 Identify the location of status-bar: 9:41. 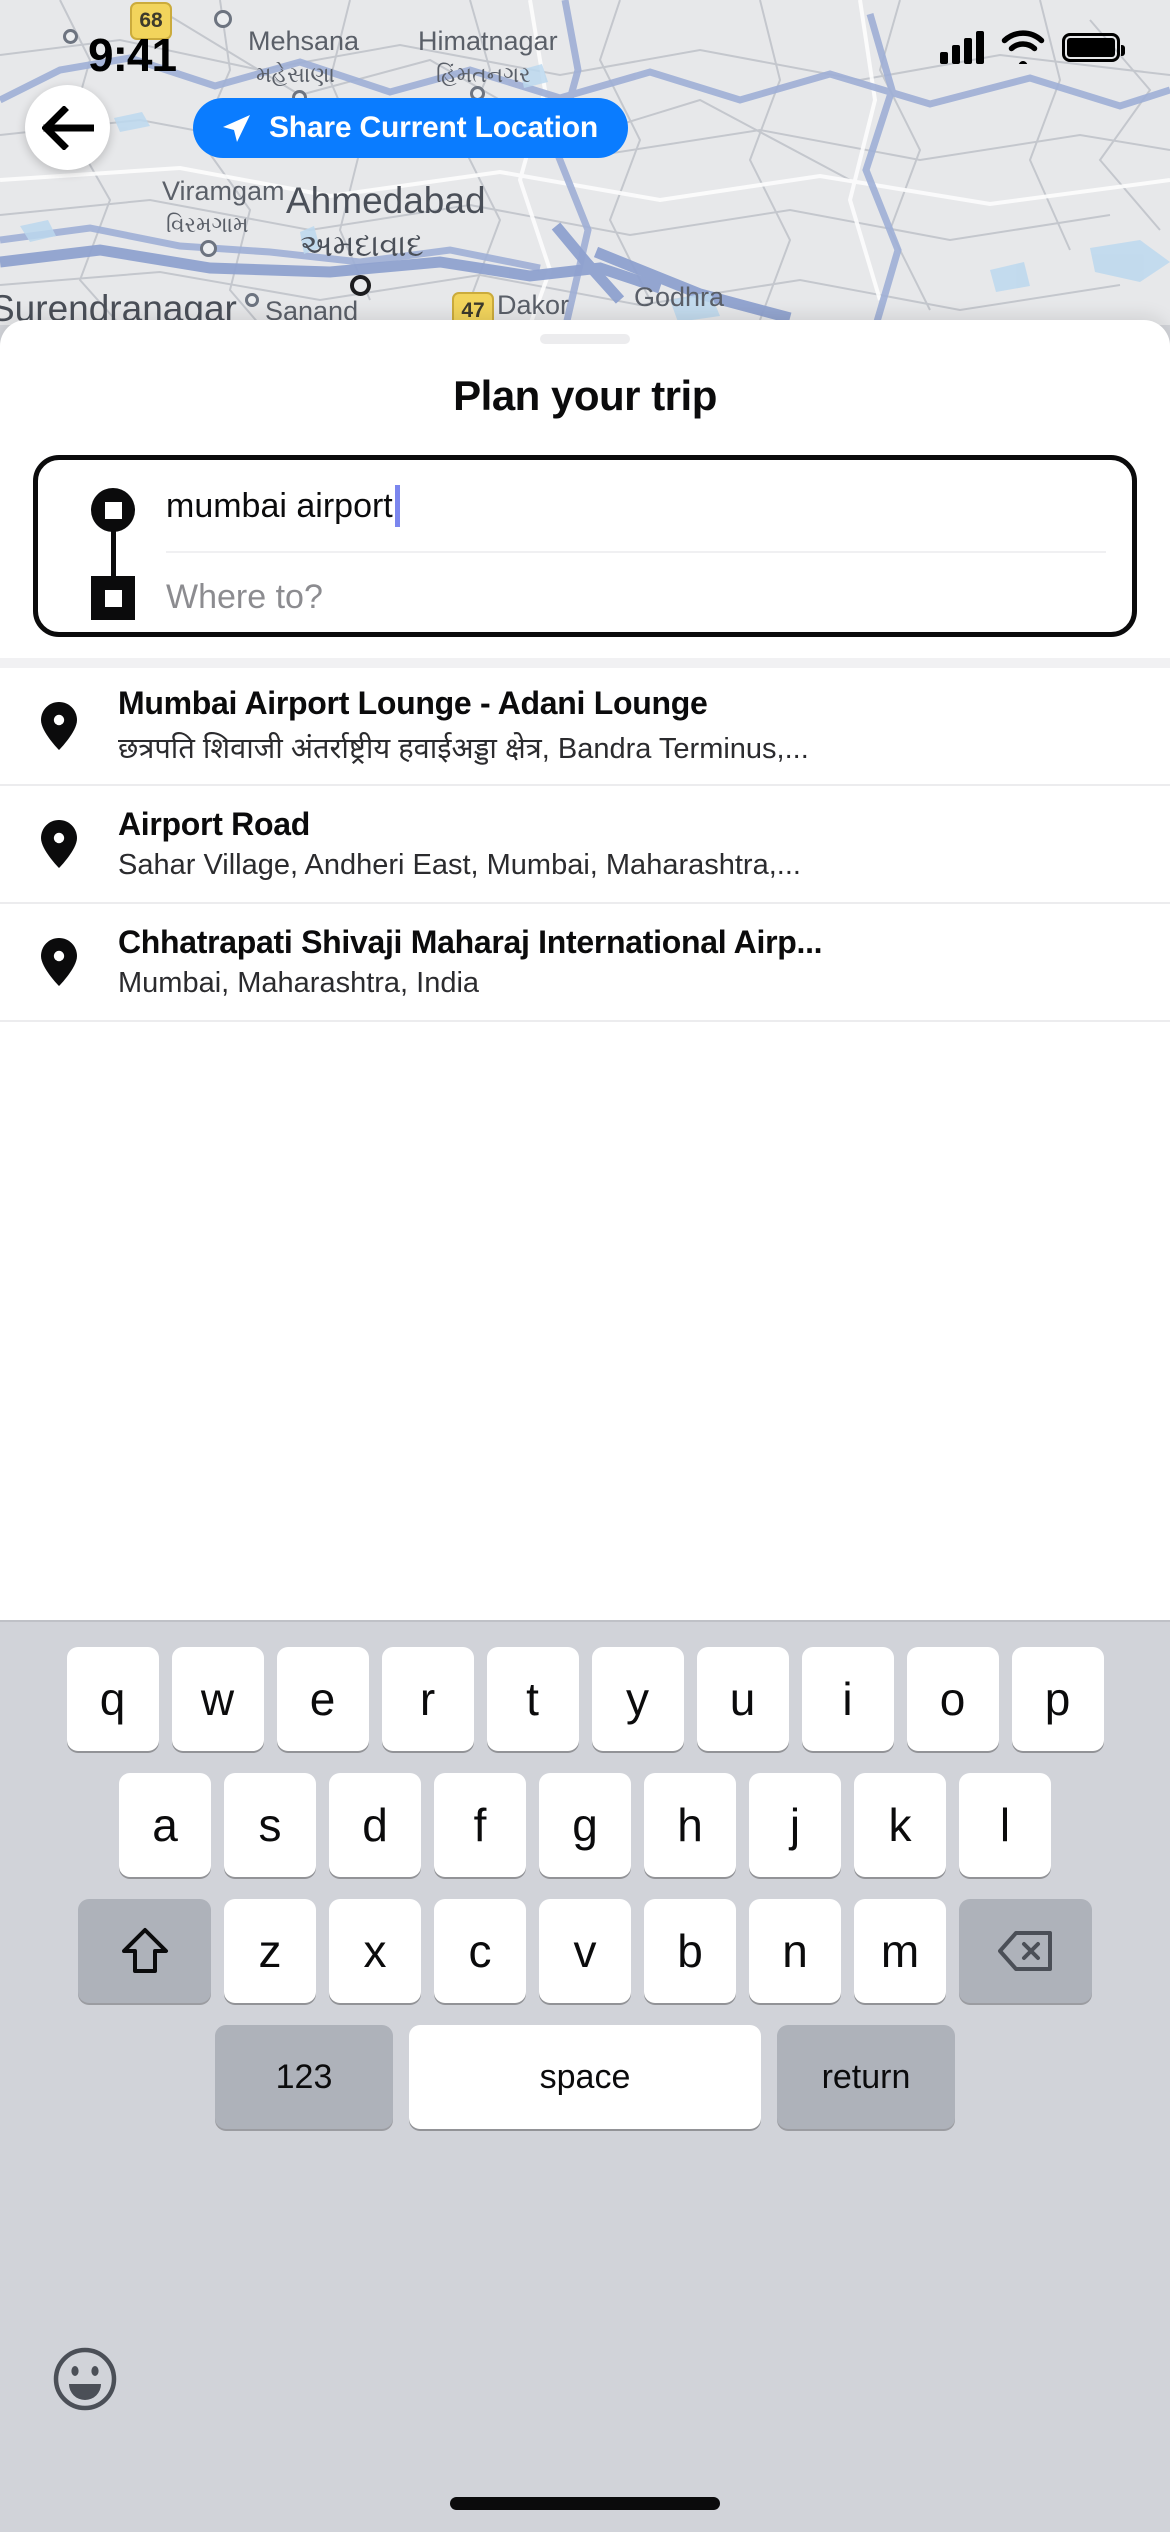
(585, 50).